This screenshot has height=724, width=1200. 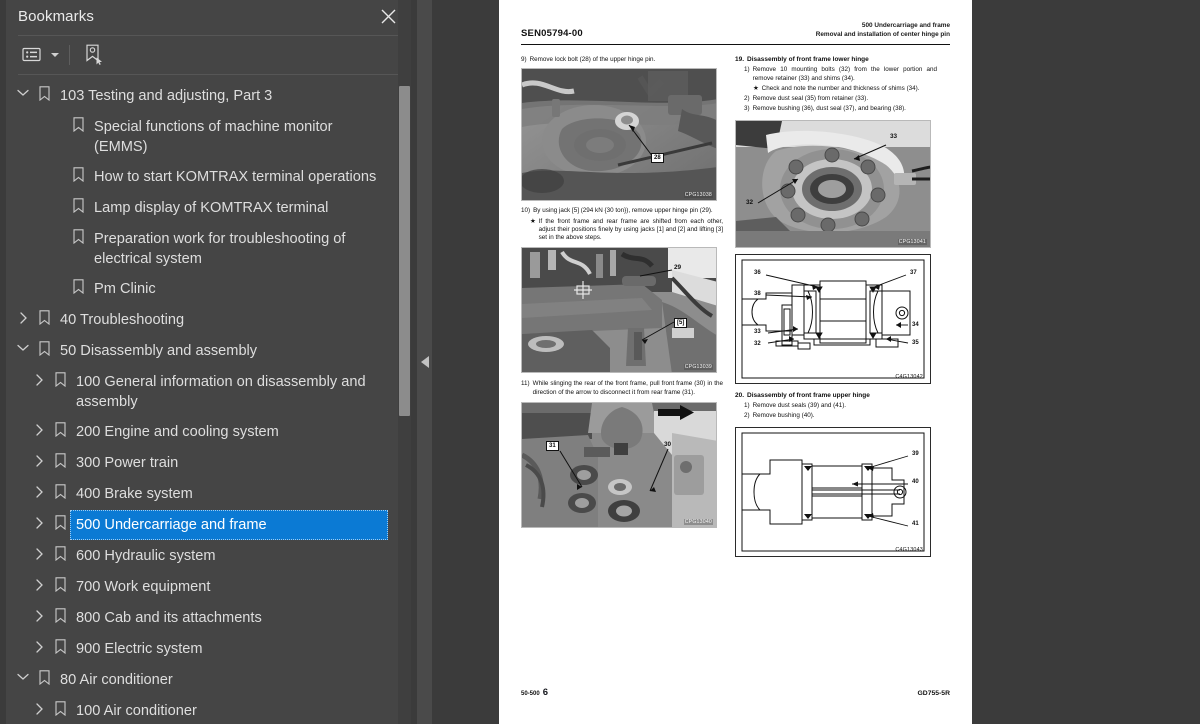 I want to click on collapse-left-arrow-icon, so click(x=425, y=362).